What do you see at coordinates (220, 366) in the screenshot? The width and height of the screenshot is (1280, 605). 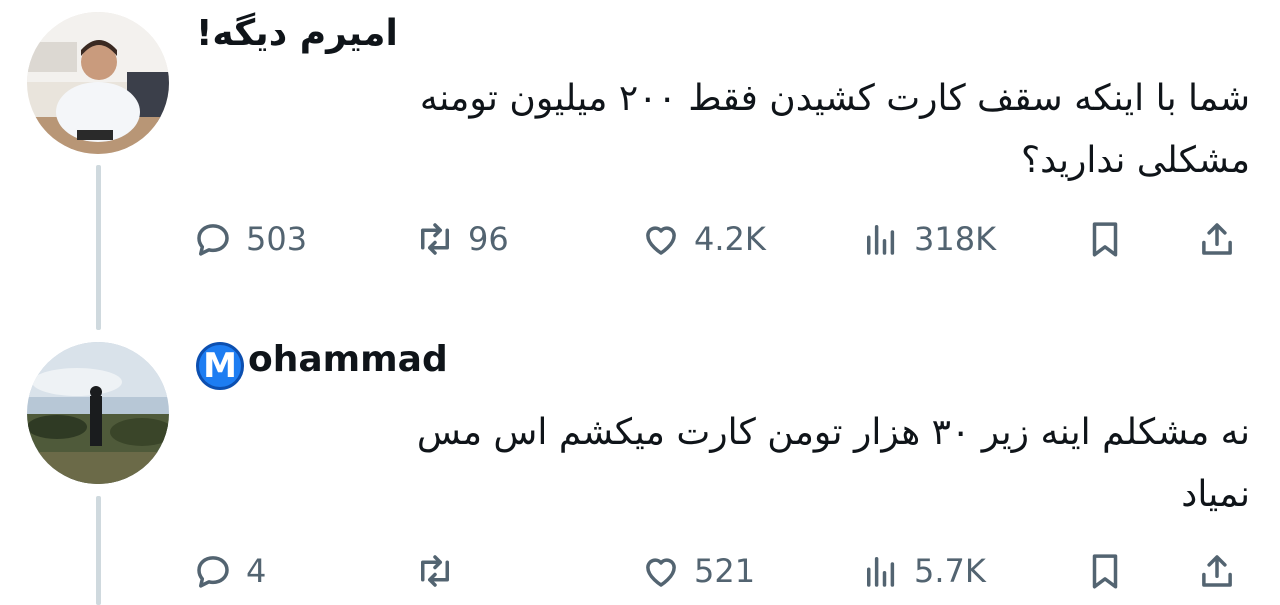 I see `author-badge: M` at bounding box center [220, 366].